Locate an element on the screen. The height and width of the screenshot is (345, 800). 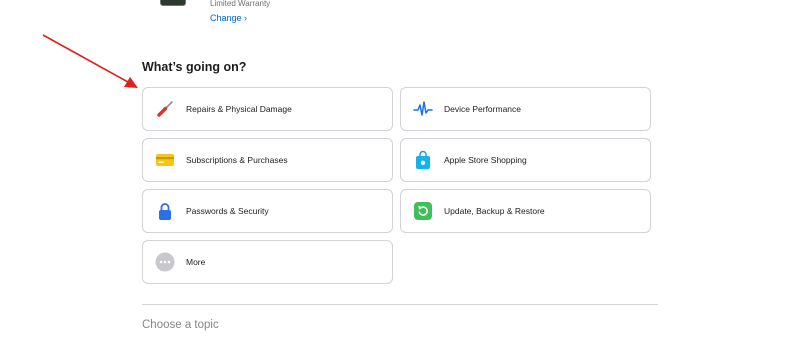
topic-label: Update, Backup & Restore is located at coordinates (494, 211).